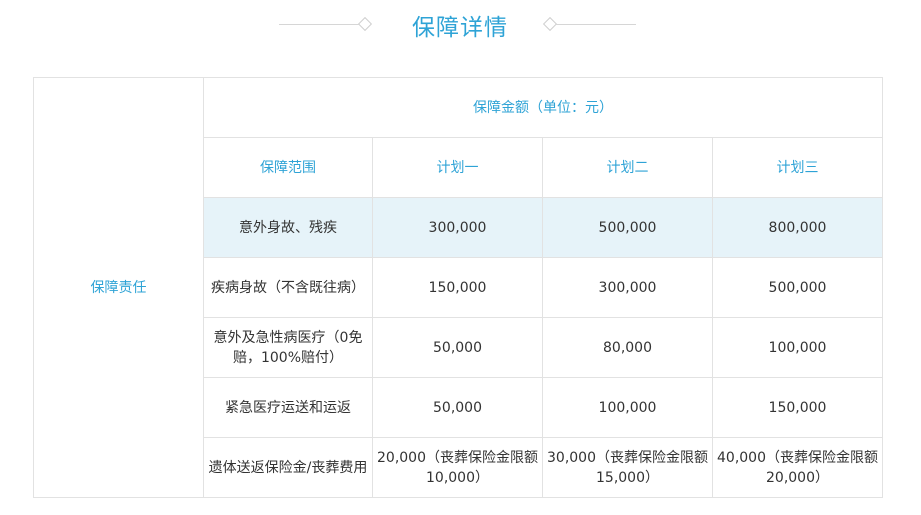 This screenshot has height=515, width=921. What do you see at coordinates (627, 467) in the screenshot?
I see `amount-cell: 30,000（丧葬保险金限额15,000）` at bounding box center [627, 467].